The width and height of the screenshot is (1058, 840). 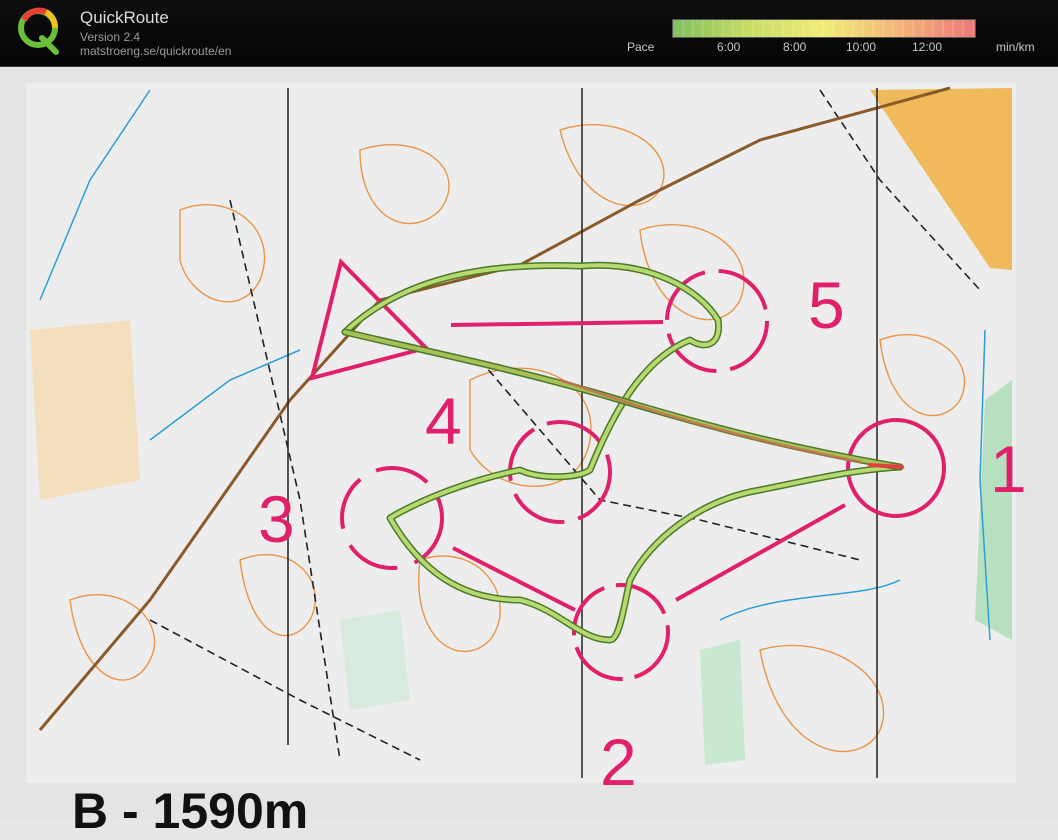 What do you see at coordinates (38, 31) in the screenshot?
I see `quickroute-logo-icon` at bounding box center [38, 31].